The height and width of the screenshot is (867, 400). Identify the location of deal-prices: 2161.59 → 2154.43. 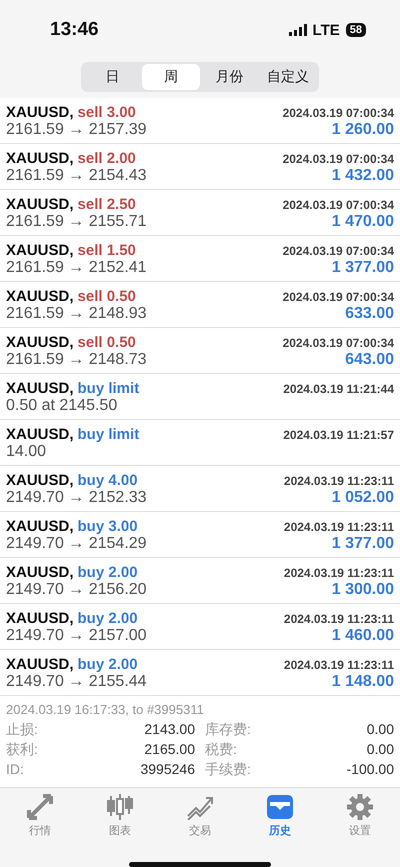
(76, 176).